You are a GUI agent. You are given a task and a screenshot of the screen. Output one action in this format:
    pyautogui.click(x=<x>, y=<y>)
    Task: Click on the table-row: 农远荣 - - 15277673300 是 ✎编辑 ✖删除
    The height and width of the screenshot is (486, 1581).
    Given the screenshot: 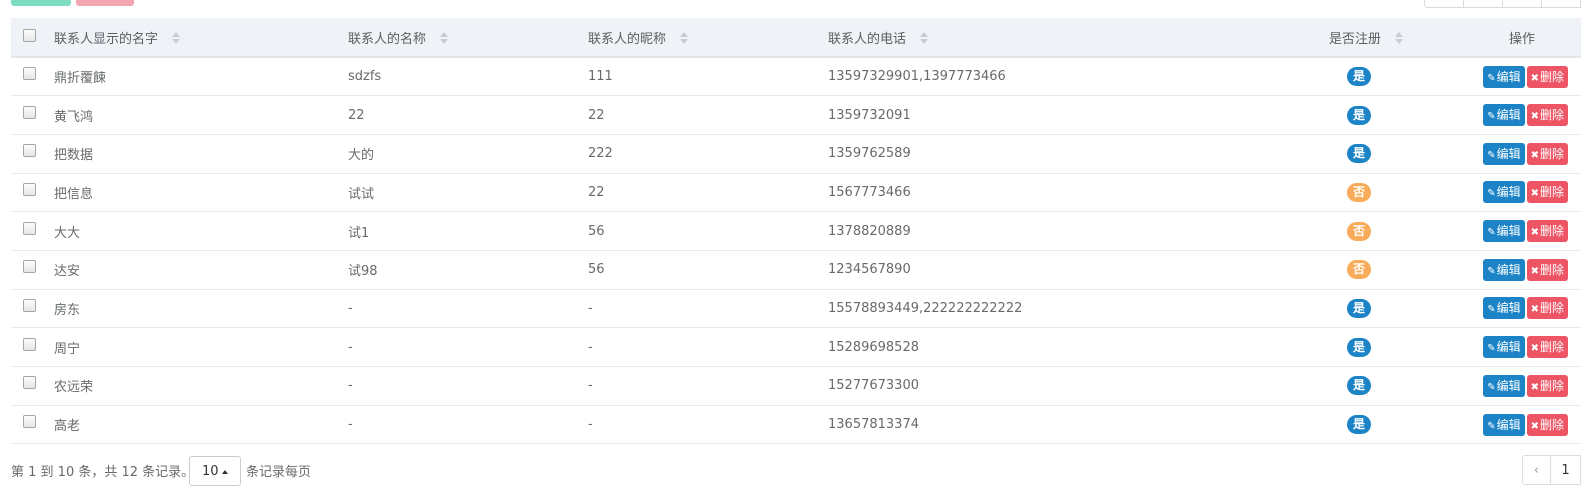 What is the action you would take?
    pyautogui.click(x=796, y=386)
    